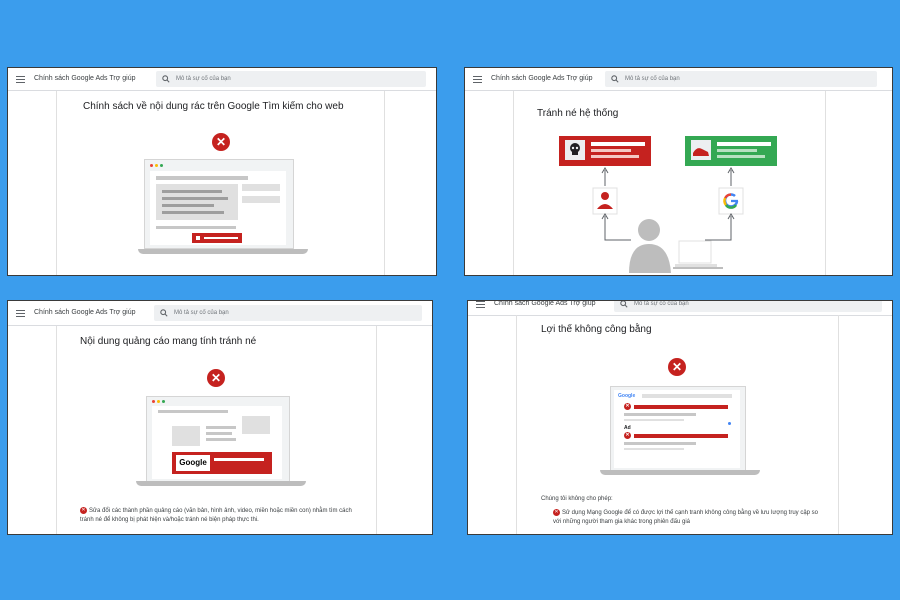 The image size is (900, 600). What do you see at coordinates (578, 113) in the screenshot?
I see `page-title: Tránh né hệ thống` at bounding box center [578, 113].